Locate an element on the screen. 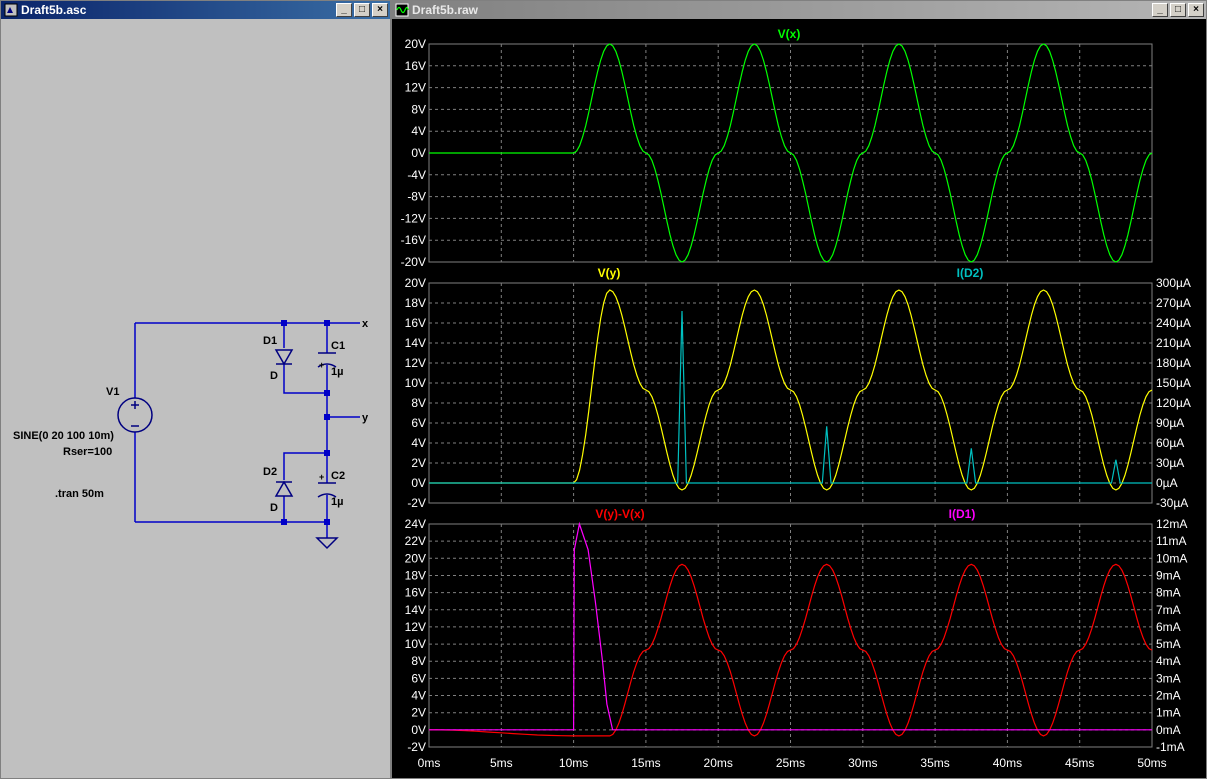 The height and width of the screenshot is (779, 1207). y-left-tick-label: -4V is located at coordinates (416, 175).